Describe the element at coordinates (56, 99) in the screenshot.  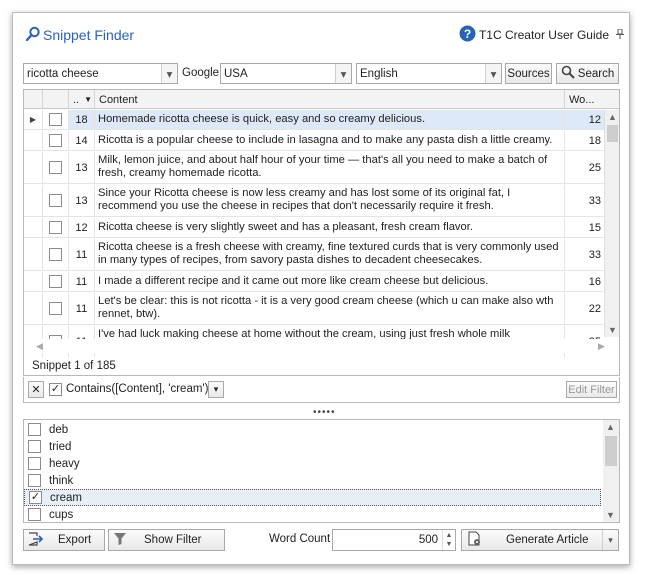
I see `header-select` at that location.